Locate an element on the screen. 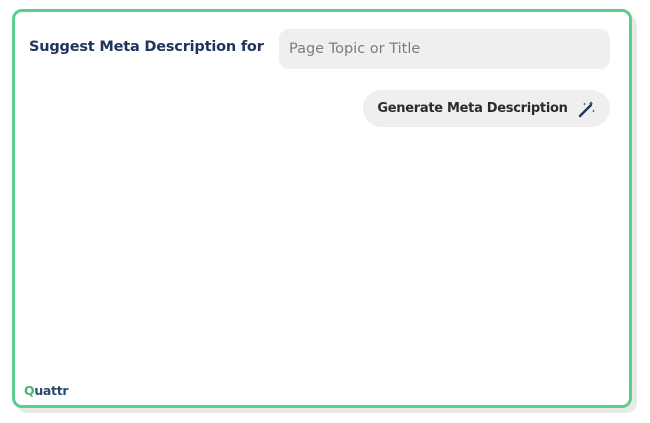 This screenshot has height=423, width=650. generate-button-label: Generate Meta Description is located at coordinates (472, 108).